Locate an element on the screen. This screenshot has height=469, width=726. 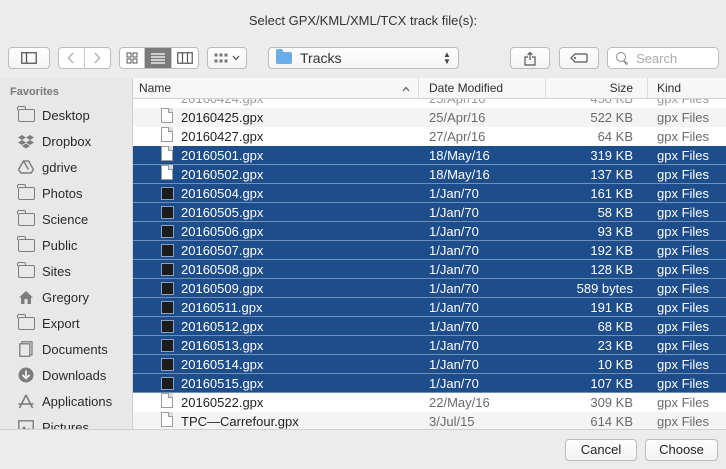
sidebar-item-science: Science is located at coordinates (66, 219).